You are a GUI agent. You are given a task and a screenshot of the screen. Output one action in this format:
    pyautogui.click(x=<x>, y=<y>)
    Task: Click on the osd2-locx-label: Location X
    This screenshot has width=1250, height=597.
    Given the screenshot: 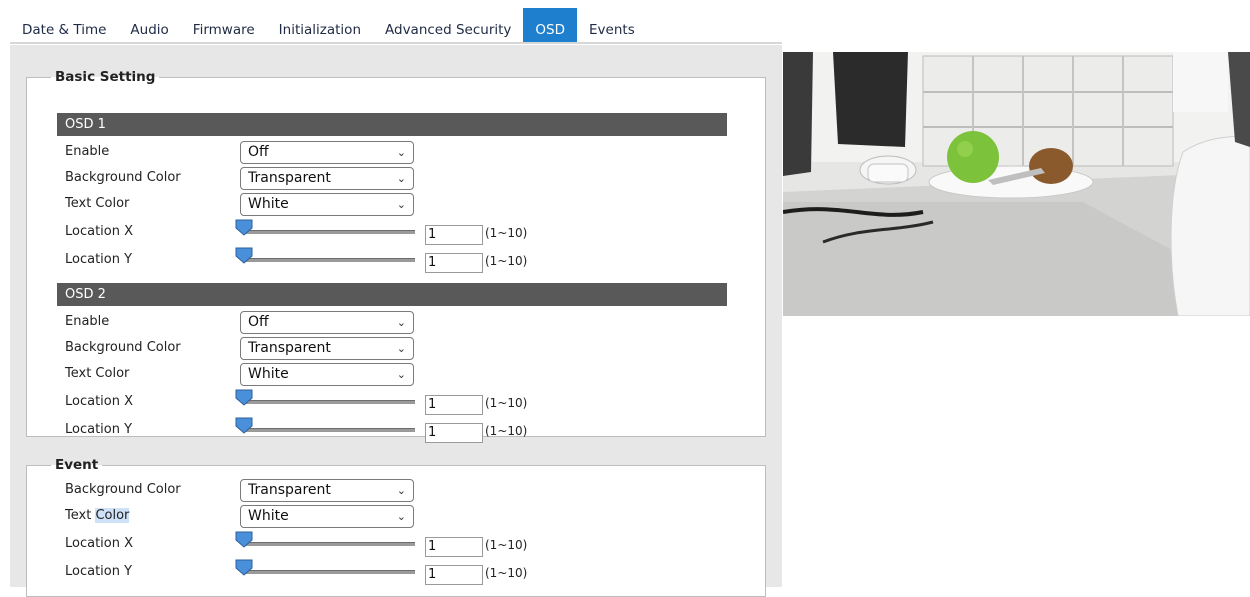 What is the action you would take?
    pyautogui.click(x=99, y=401)
    